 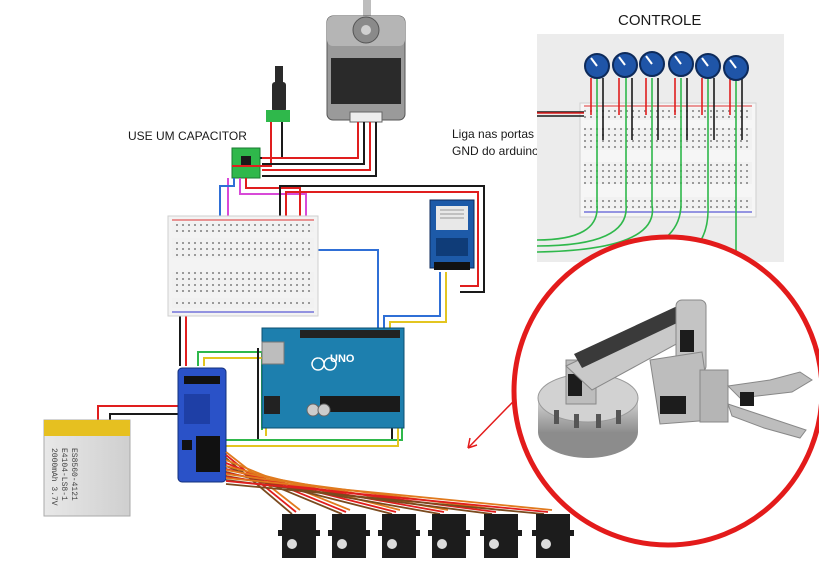 What do you see at coordinates (73, 474) in the screenshot?
I see `battery-label-1: ES8560-4121` at bounding box center [73, 474].